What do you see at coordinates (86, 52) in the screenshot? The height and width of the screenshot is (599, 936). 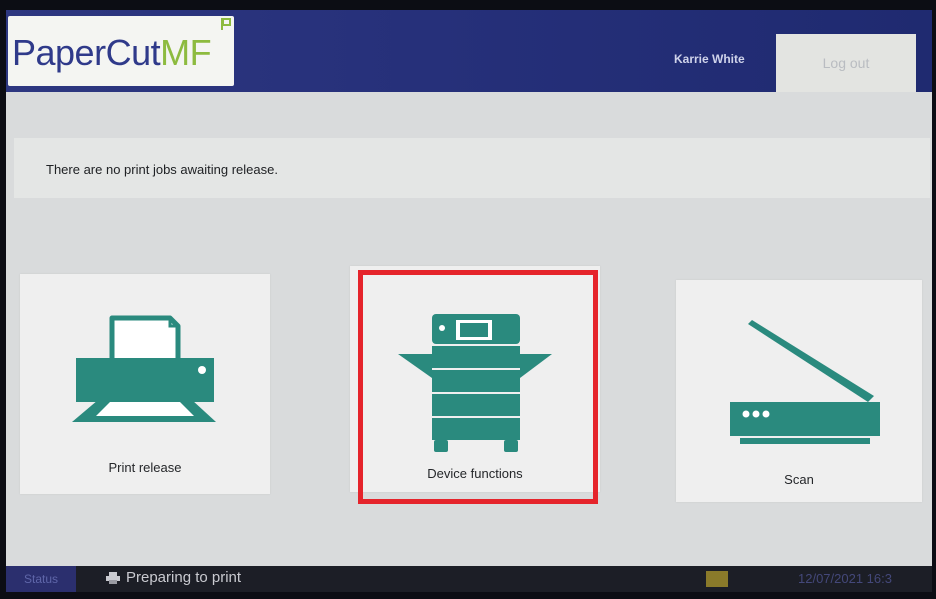 I see `logo-primary-text: PaperCut` at bounding box center [86, 52].